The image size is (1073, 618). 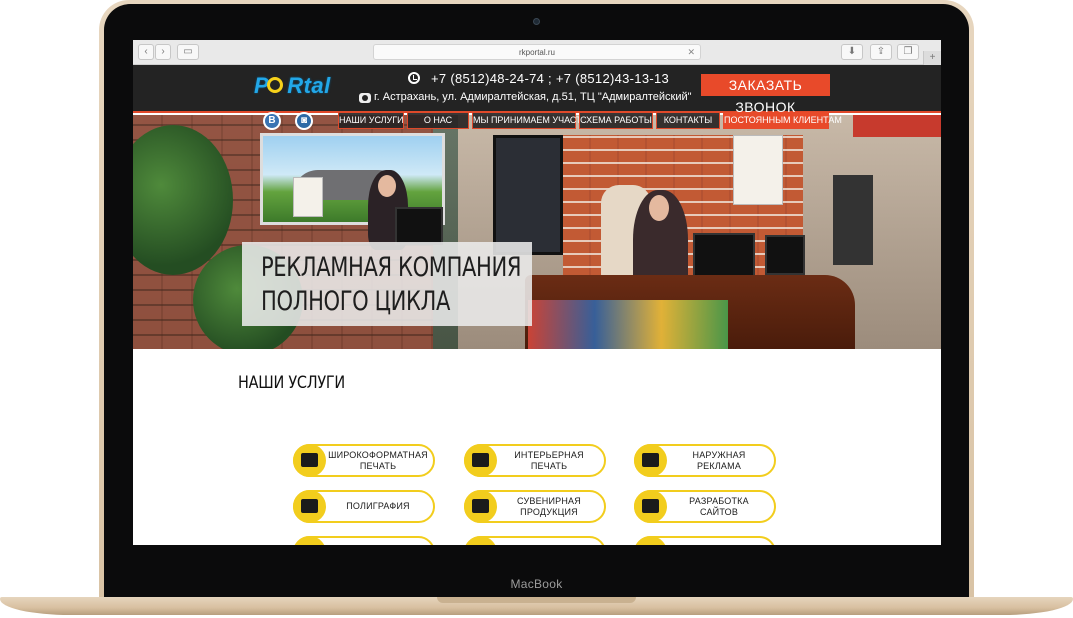 I want to click on service-label: ШИРОКОФОРМАТНАЯ ПЕЧАТЬ, so click(x=378, y=460).